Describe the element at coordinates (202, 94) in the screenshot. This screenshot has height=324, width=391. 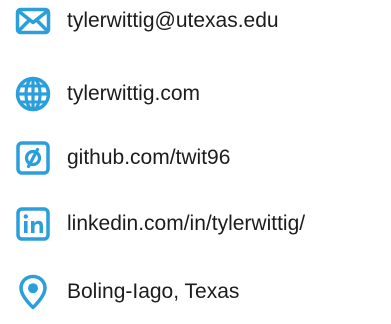
I see `contact-website: tylerwittig.com` at that location.